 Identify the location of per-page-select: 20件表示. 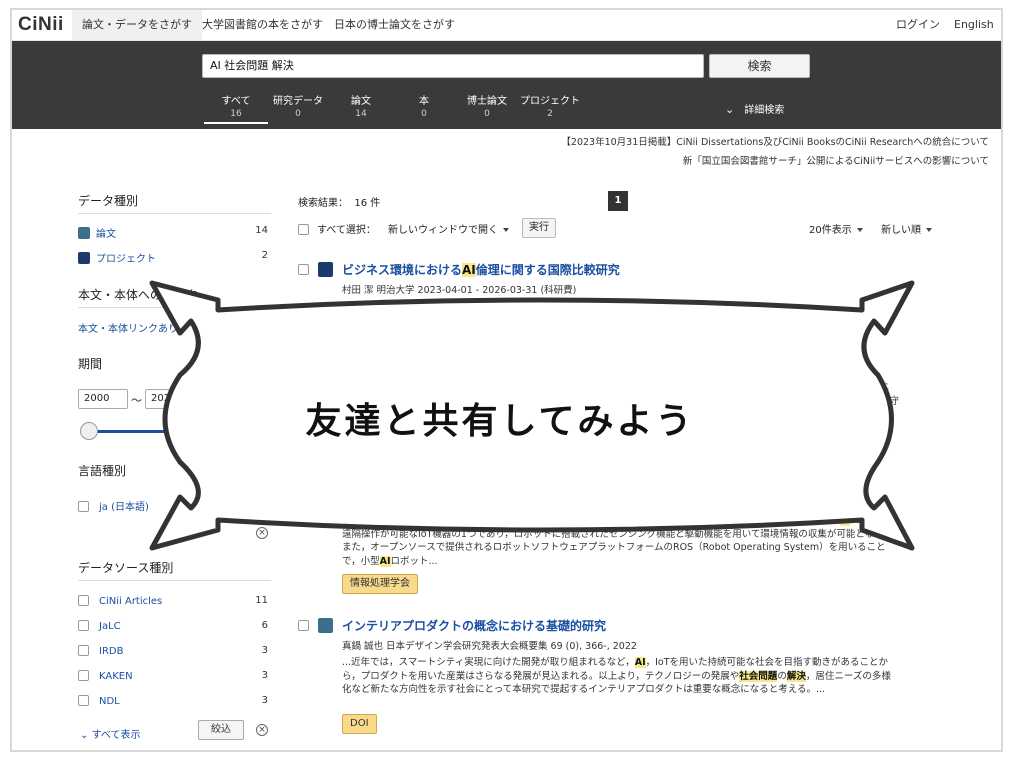
(836, 228).